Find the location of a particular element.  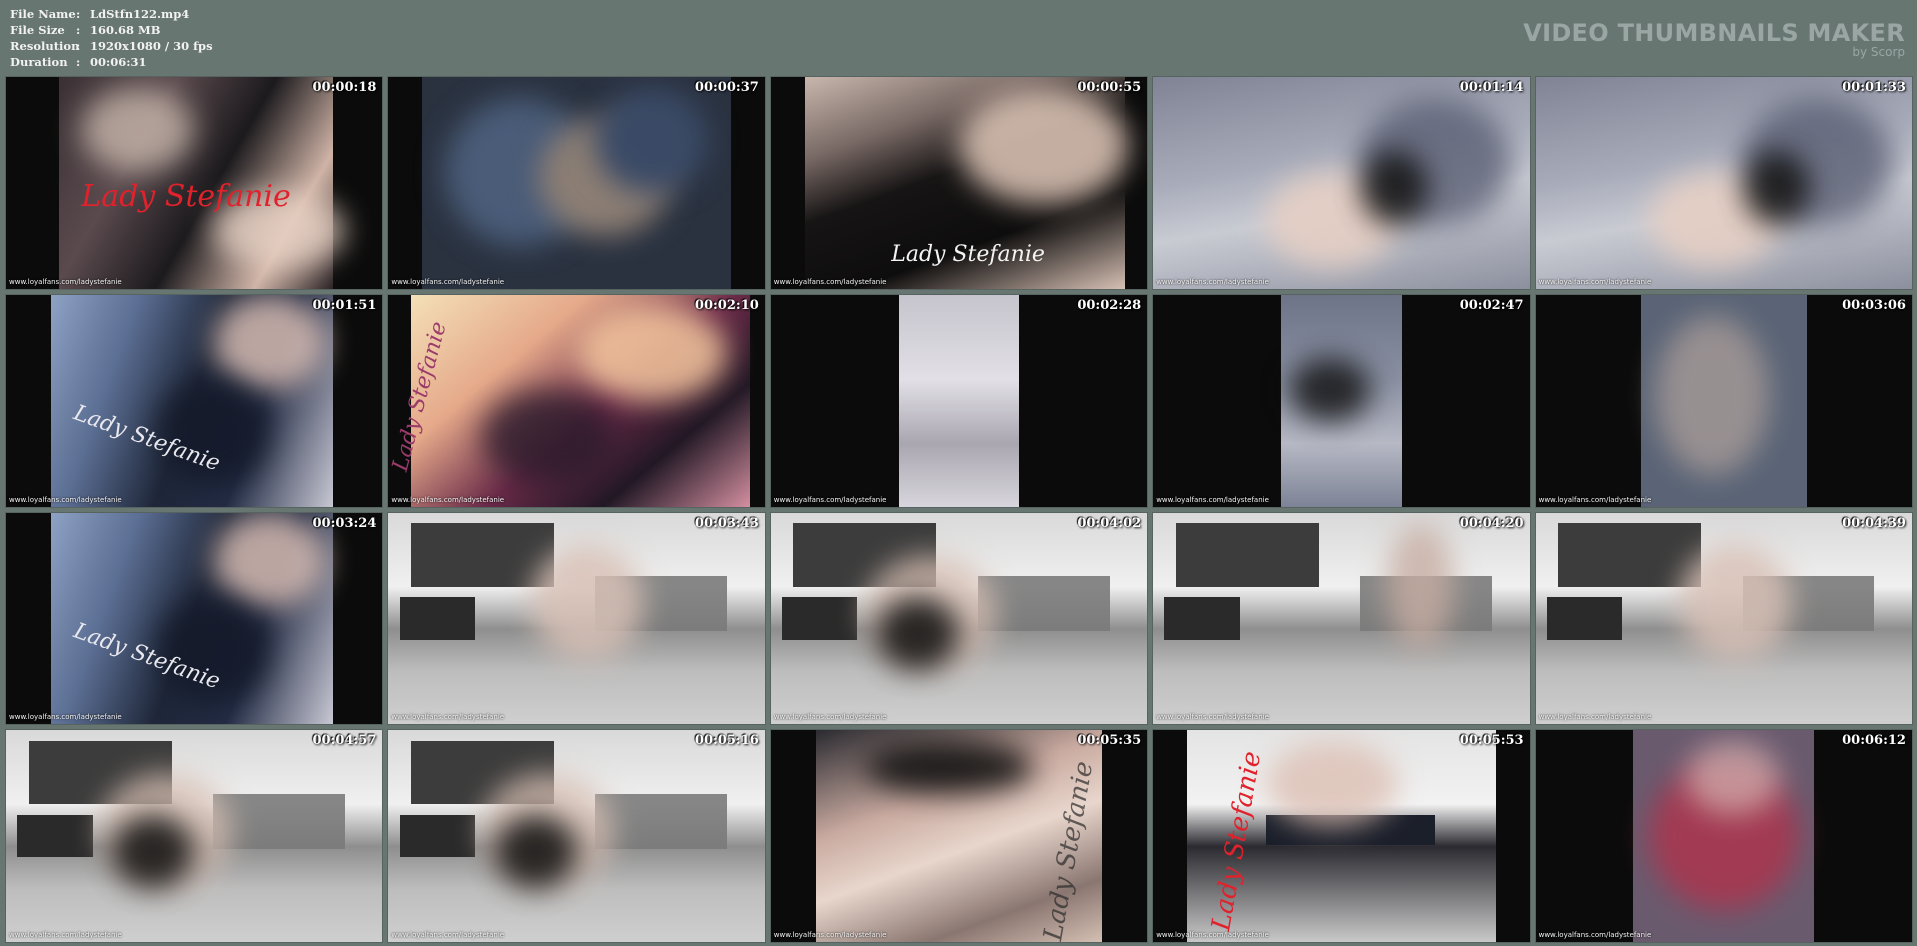

file-info-value: 1920x1080 / 30 fps is located at coordinates (151, 46).